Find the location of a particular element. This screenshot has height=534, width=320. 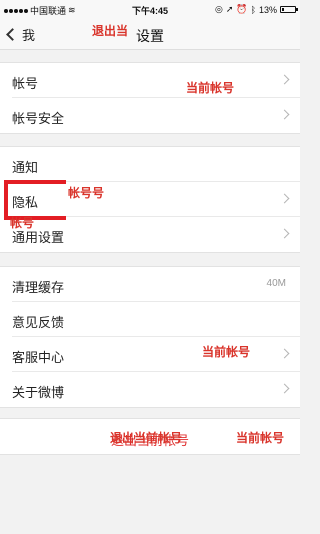

page-title: 设置 is located at coordinates (150, 36).